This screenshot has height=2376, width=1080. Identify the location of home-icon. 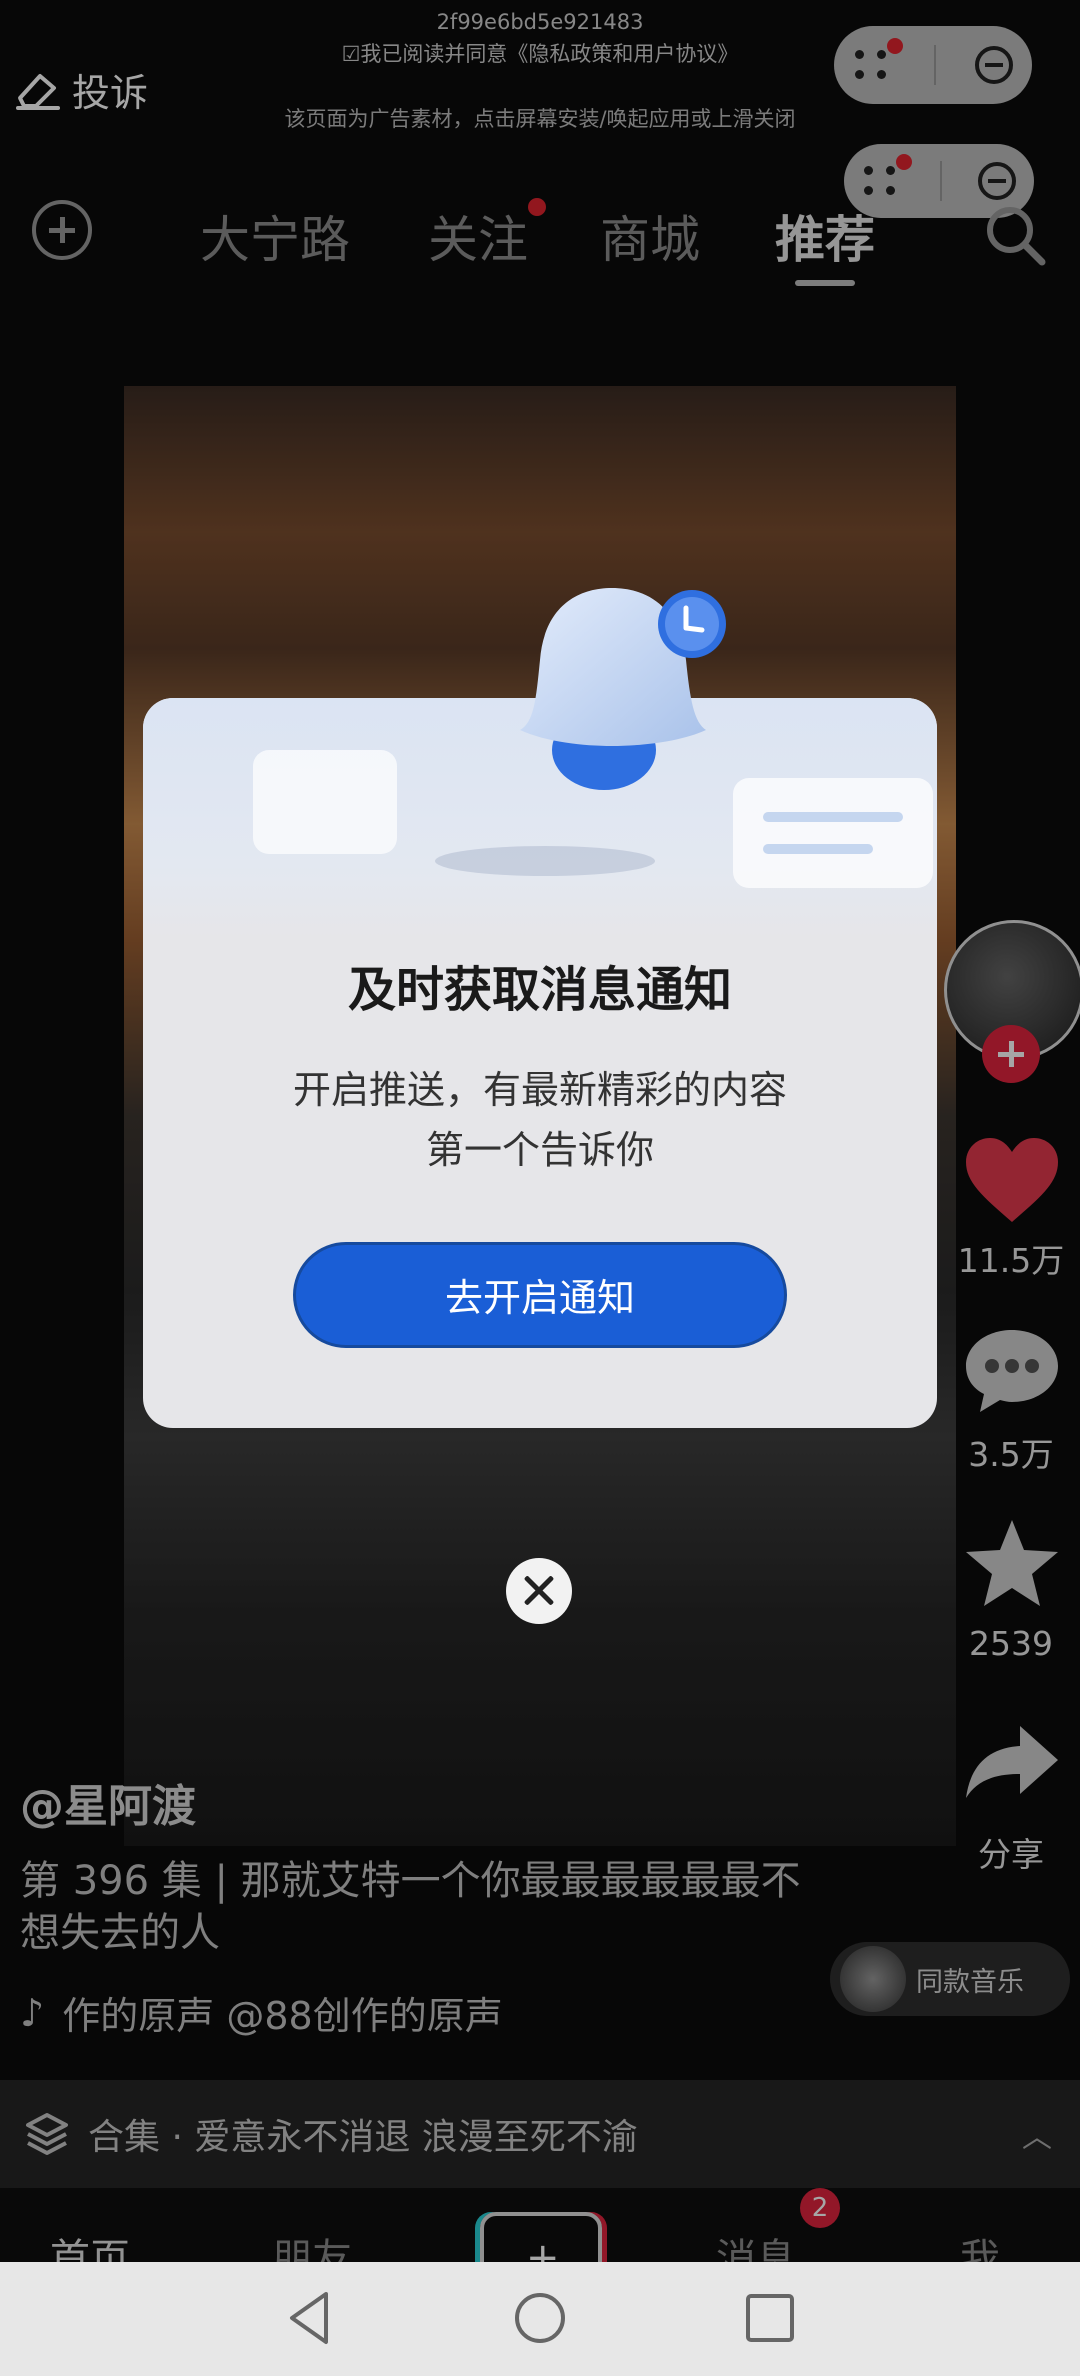
(540, 2318).